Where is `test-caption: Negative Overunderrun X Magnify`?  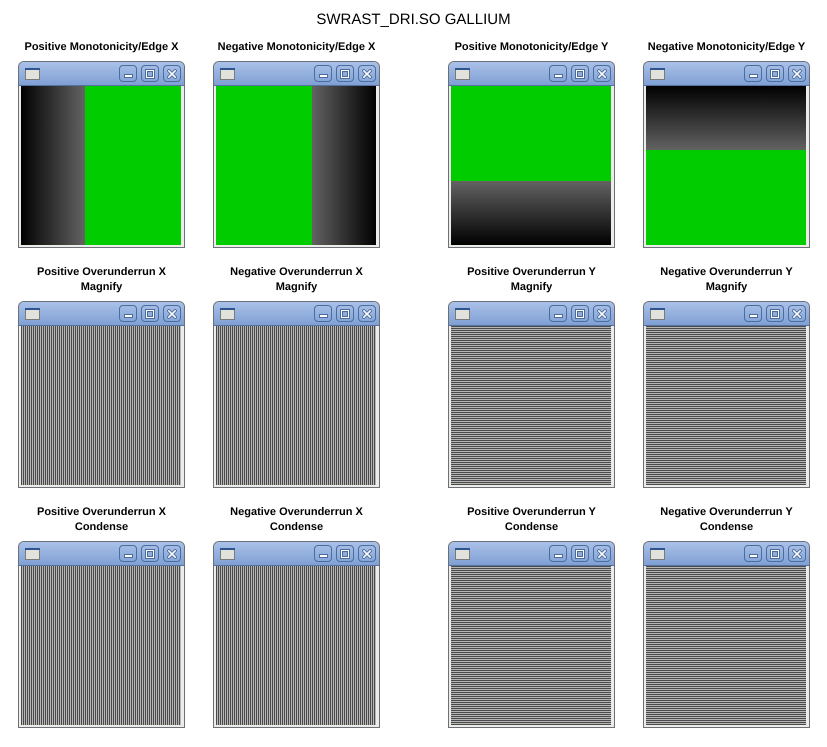 test-caption: Negative Overunderrun X Magnify is located at coordinates (296, 280).